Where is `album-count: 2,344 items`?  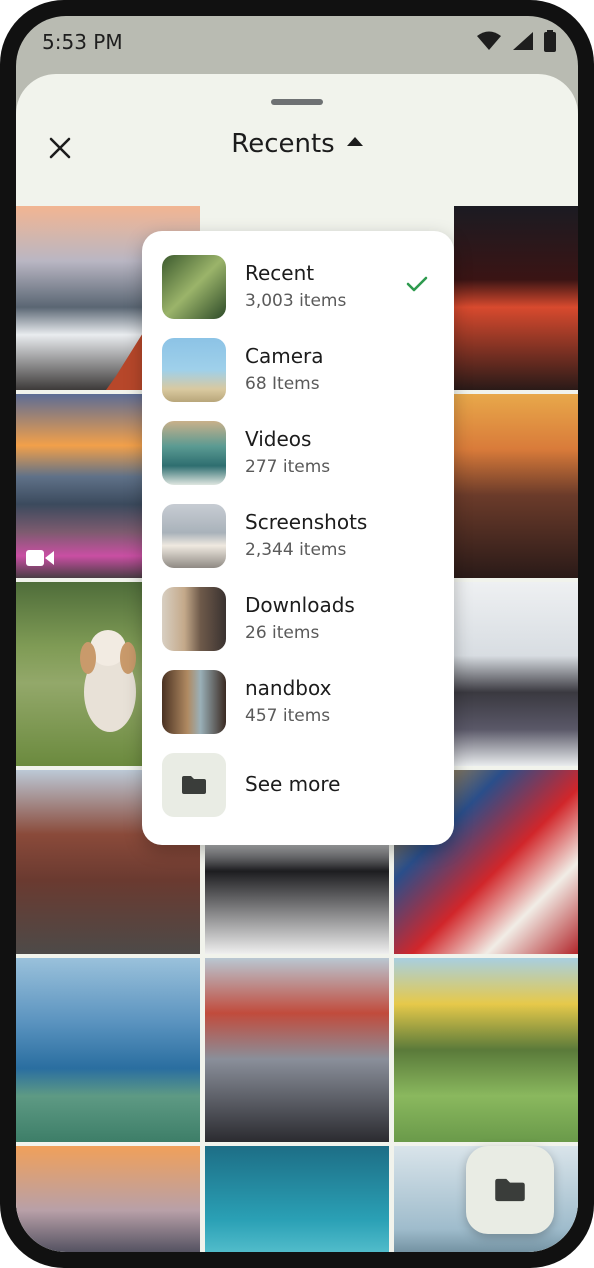
album-count: 2,344 items is located at coordinates (296, 550).